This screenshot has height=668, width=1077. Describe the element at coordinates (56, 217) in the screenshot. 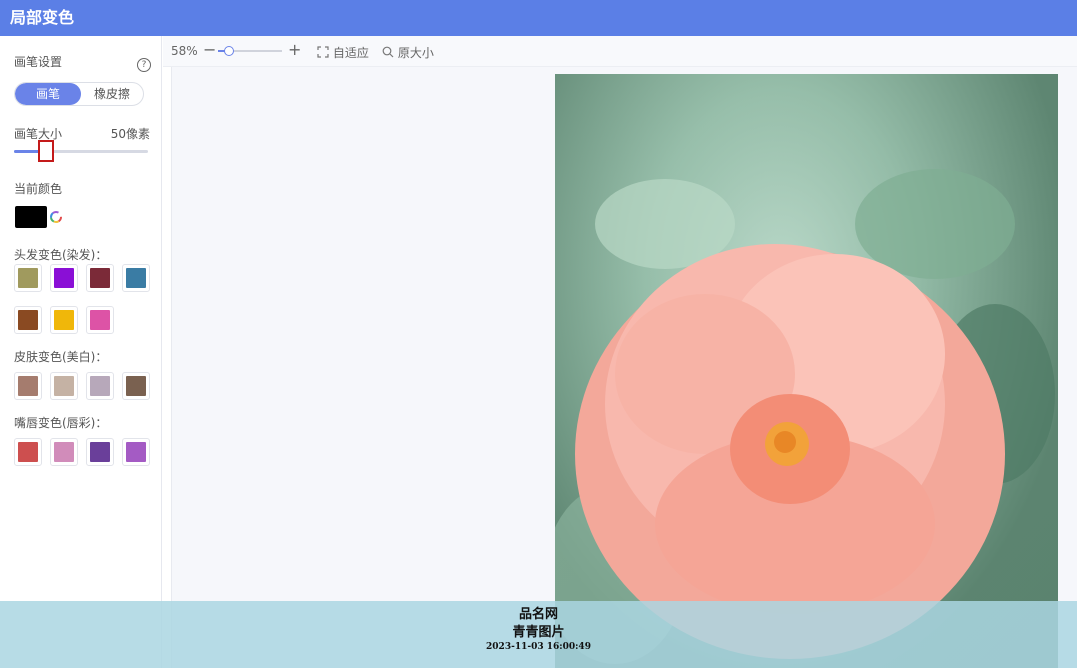

I see `color-wheel-icon` at that location.